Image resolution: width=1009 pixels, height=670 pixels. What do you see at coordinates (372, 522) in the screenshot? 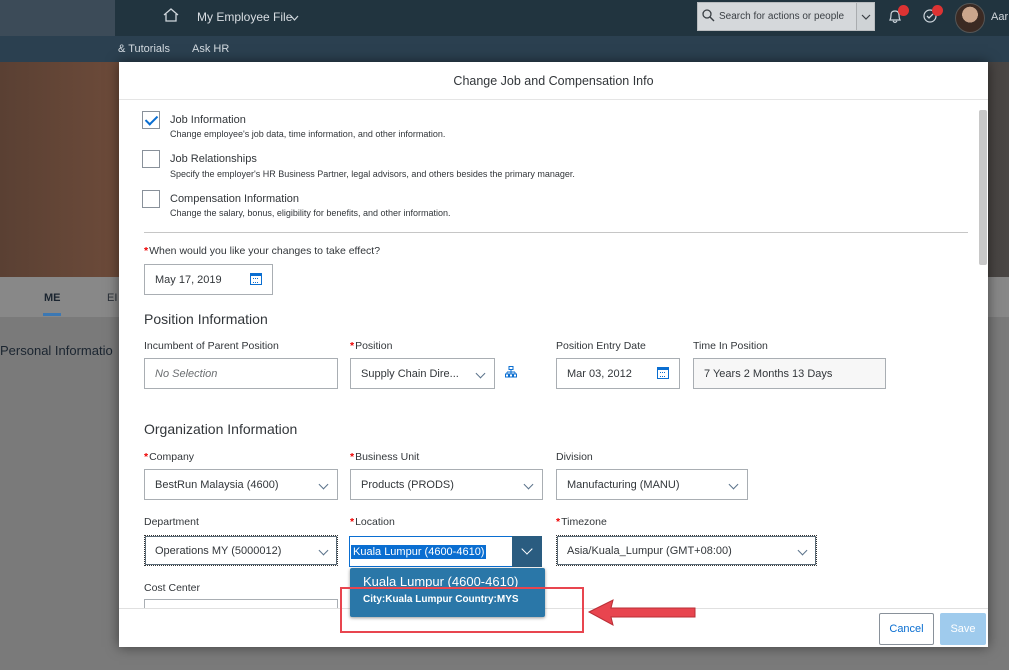
I see `location-label: *Location` at bounding box center [372, 522].